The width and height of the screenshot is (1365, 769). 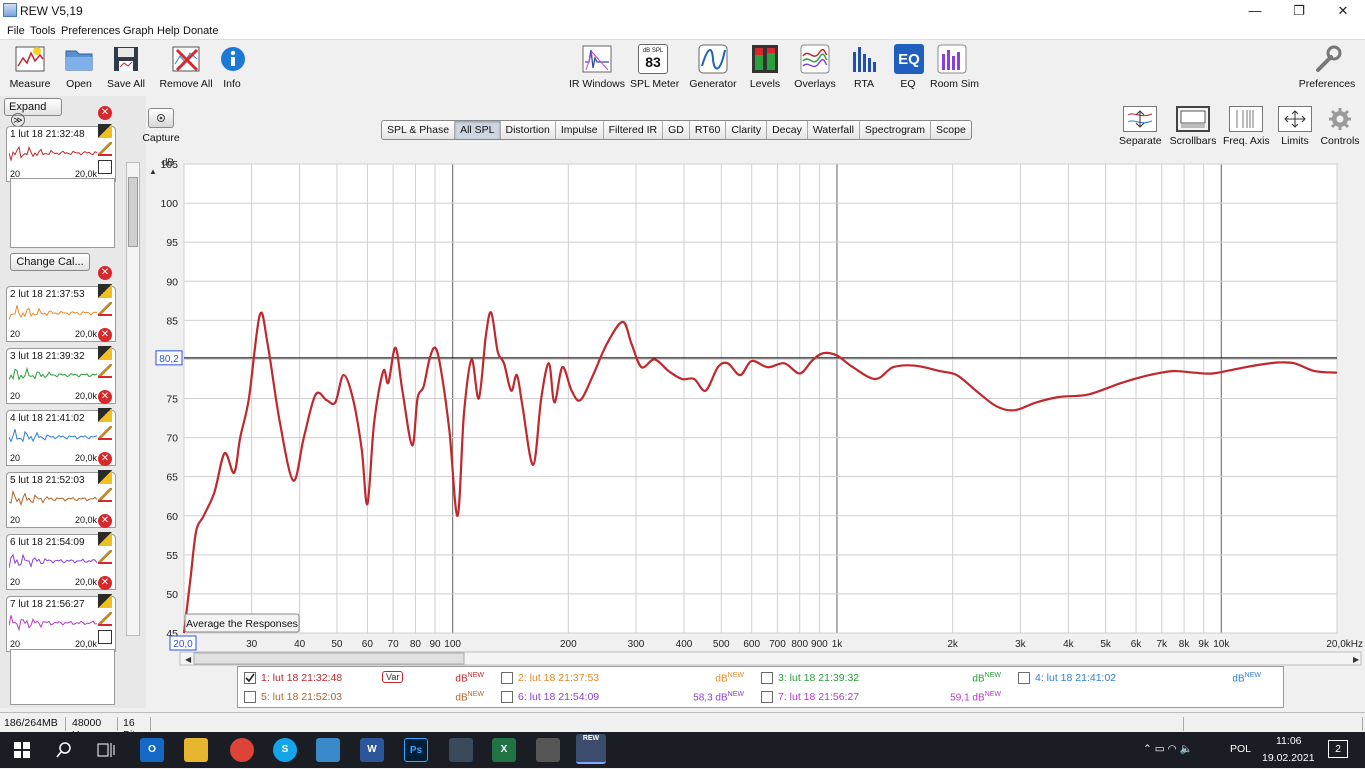 What do you see at coordinates (1168, 748) in the screenshot?
I see `tray-icons: ⌃ ▭ ◠ 🔈` at bounding box center [1168, 748].